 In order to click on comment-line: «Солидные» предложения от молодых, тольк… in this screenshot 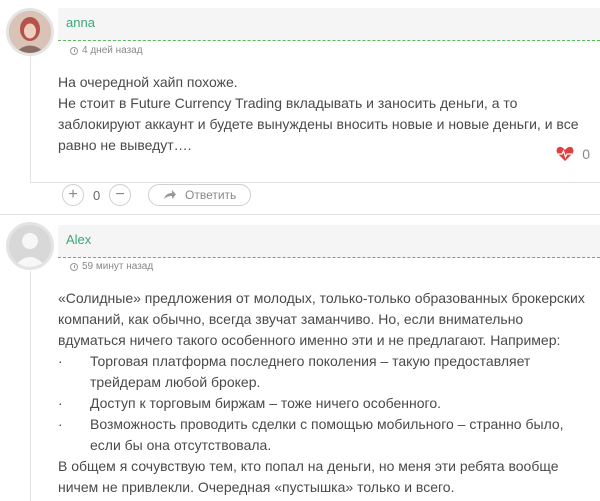, I will do `click(321, 319)`.